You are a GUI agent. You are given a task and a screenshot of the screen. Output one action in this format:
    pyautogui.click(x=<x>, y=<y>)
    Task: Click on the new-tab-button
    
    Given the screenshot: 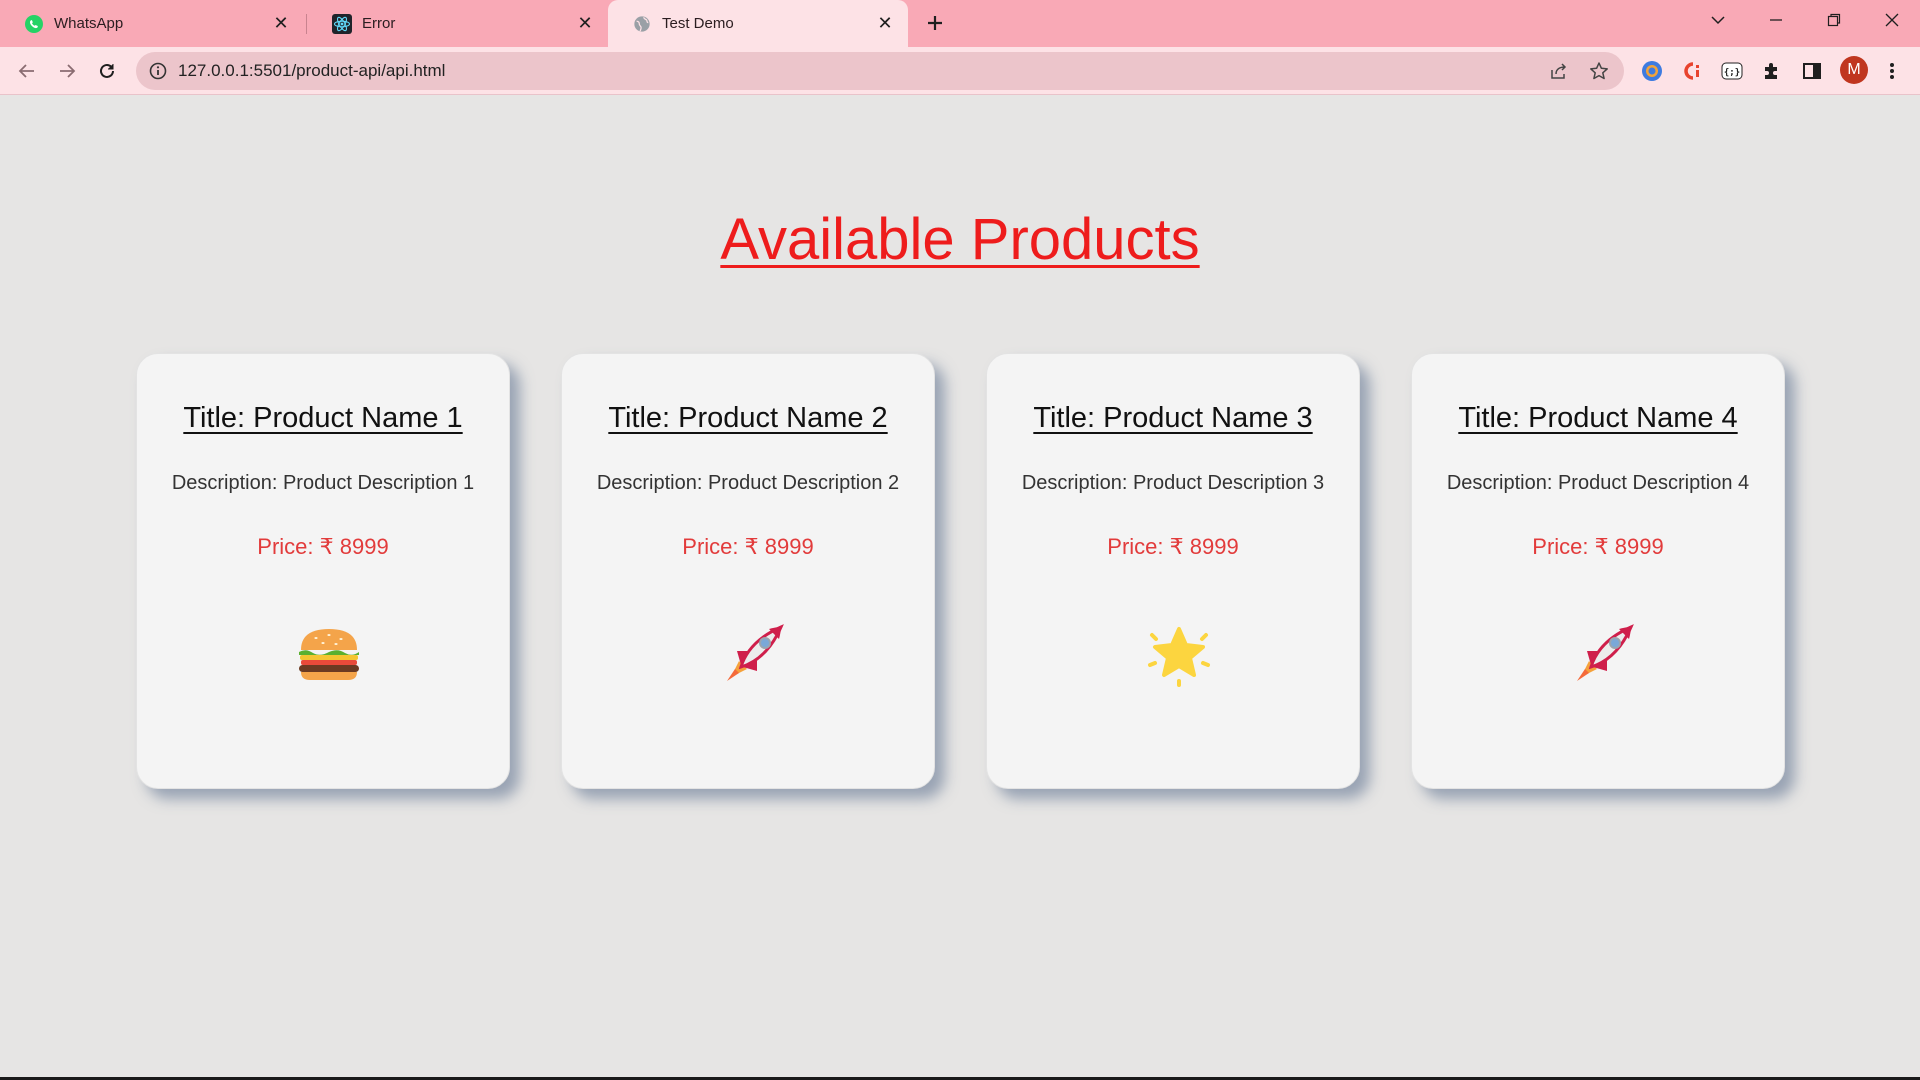 What is the action you would take?
    pyautogui.click(x=935, y=23)
    